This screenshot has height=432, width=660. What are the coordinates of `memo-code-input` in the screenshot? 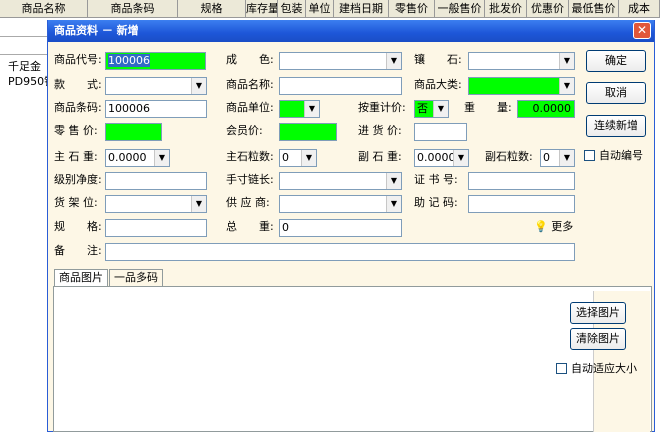 It's located at (521, 204).